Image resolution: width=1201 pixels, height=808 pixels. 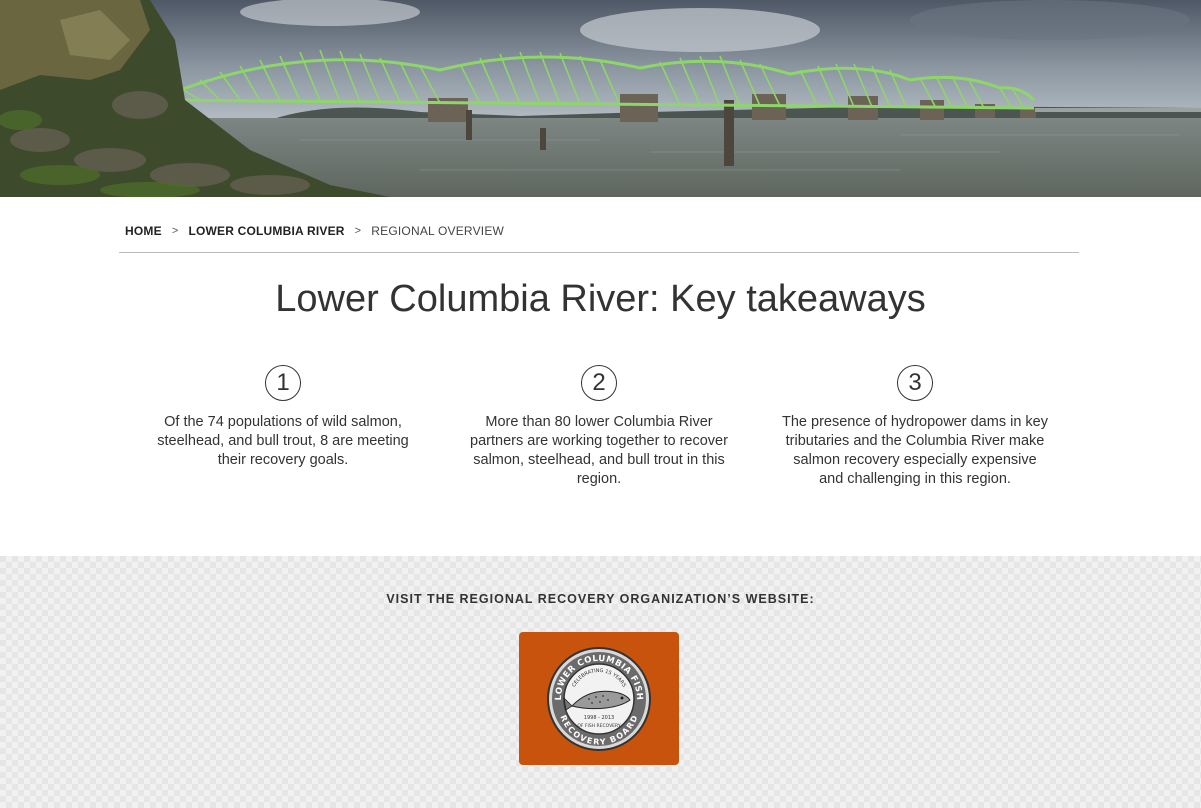 I want to click on logo-years-text: 1998 - 2013, so click(x=599, y=718).